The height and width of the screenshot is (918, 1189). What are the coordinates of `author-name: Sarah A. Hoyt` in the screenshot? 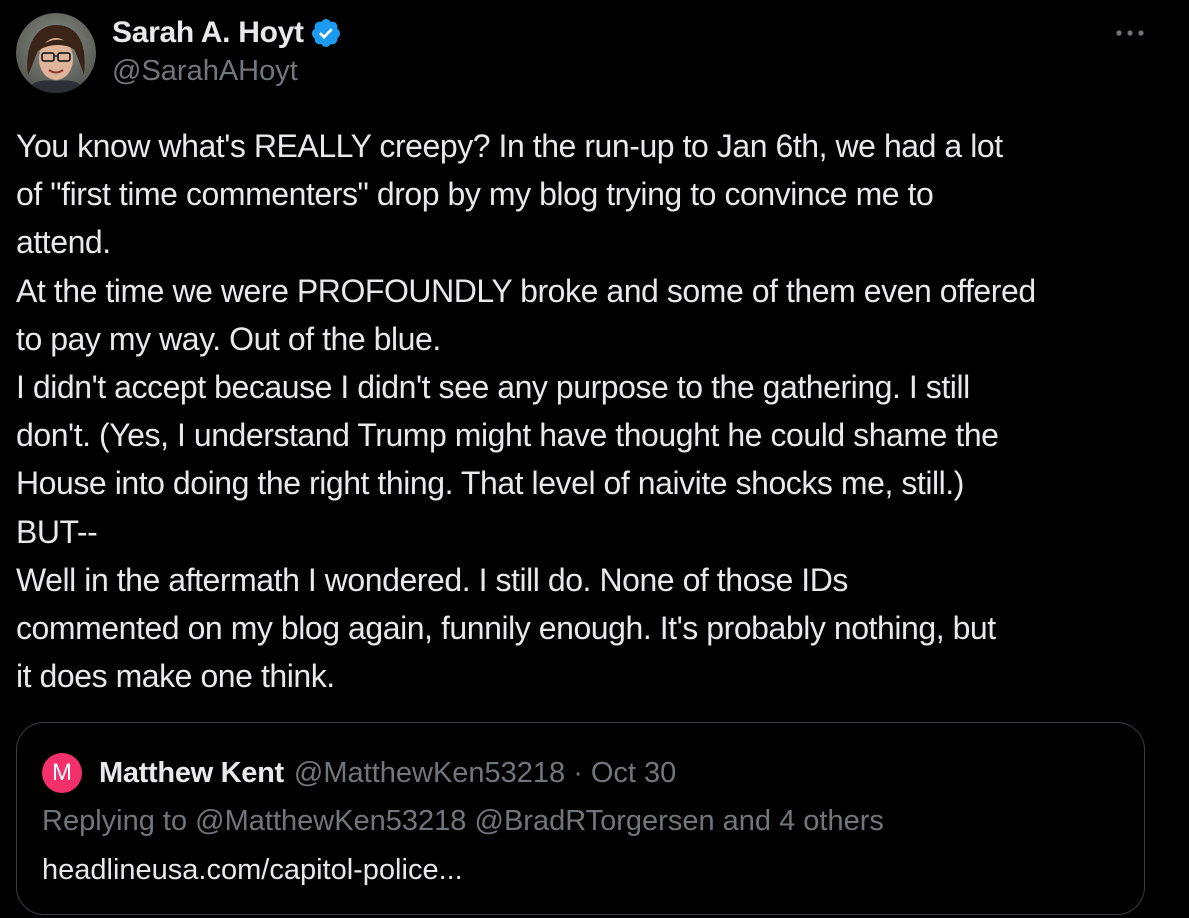 It's located at (208, 33).